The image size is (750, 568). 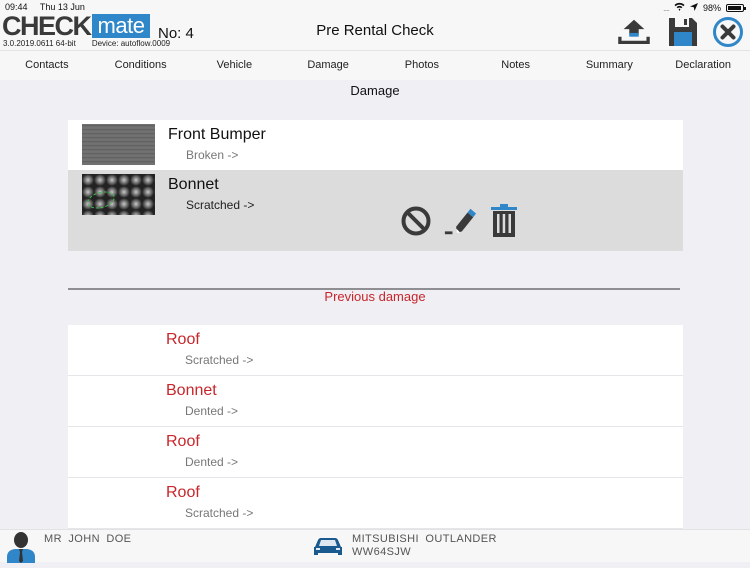 I want to click on delete-button, so click(x=504, y=221).